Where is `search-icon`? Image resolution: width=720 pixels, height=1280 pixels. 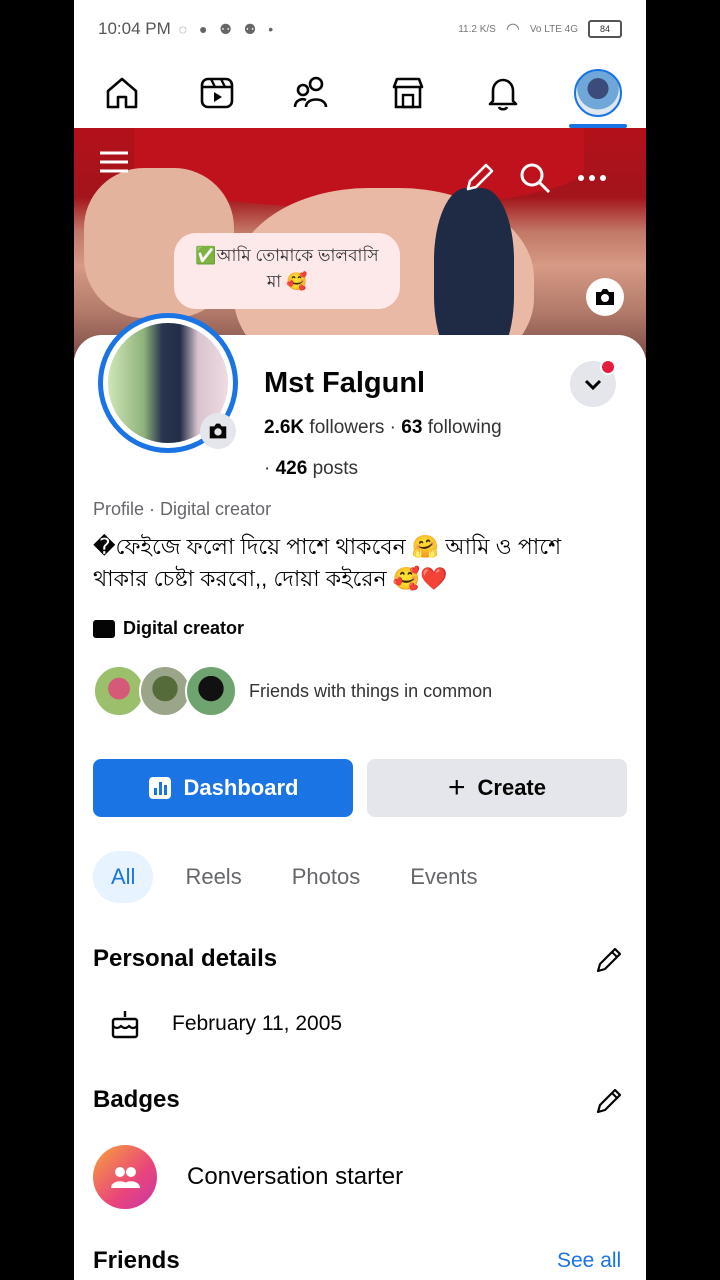
search-icon is located at coordinates (535, 178).